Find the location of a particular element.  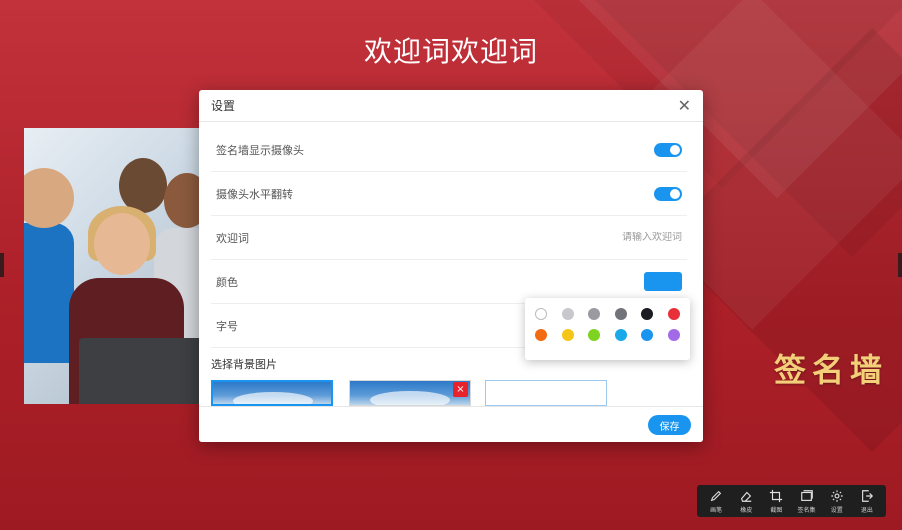

row-camera-flip: 摄像头水平翻转 is located at coordinates (449, 194).